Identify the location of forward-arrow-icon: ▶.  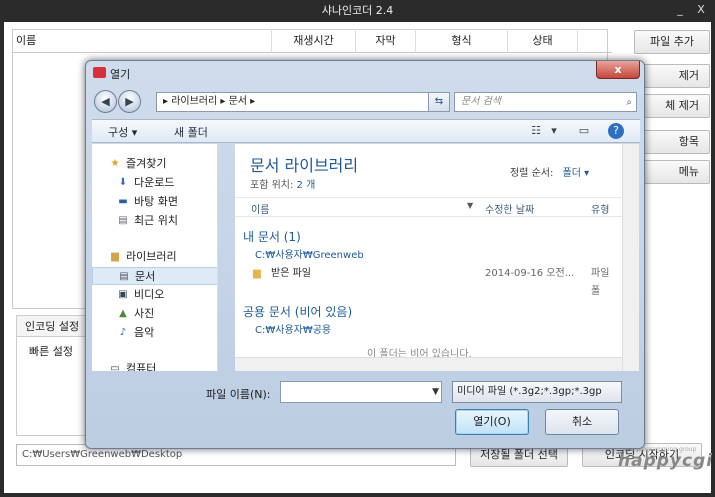
(129, 101).